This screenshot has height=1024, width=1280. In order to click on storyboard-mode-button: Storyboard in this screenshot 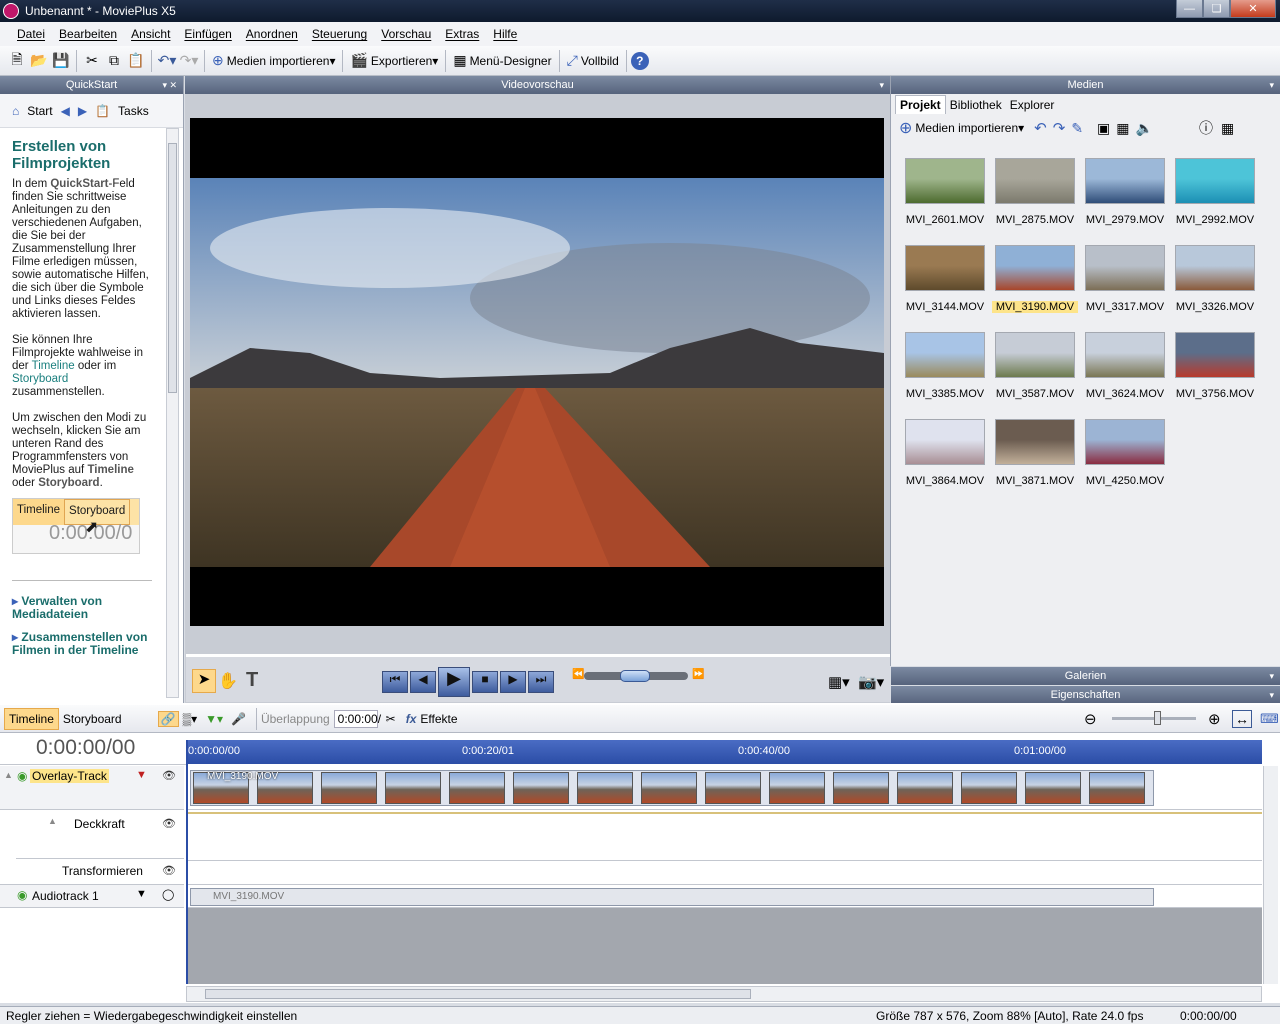, I will do `click(92, 719)`.